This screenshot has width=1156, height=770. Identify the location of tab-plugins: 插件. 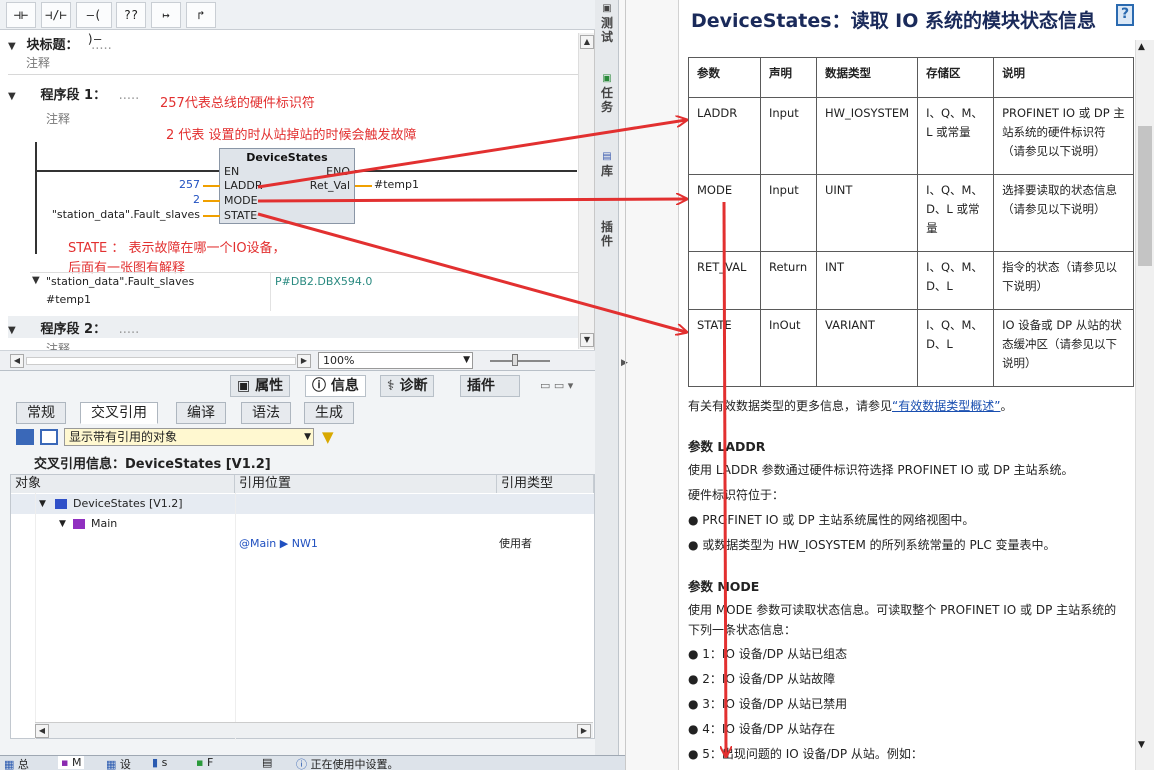
(490, 386).